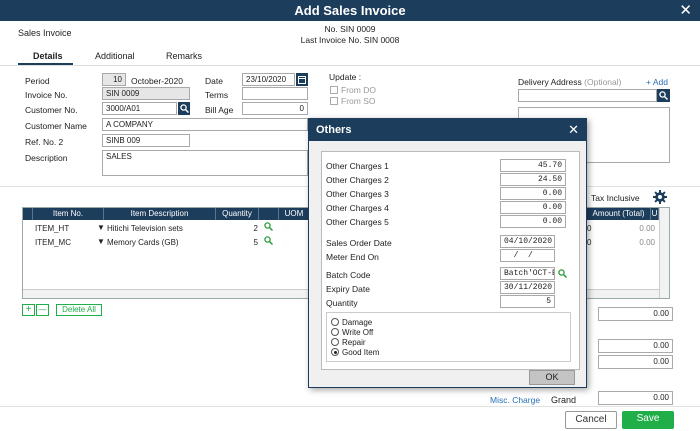  I want to click on dialog-title: Others, so click(447, 130).